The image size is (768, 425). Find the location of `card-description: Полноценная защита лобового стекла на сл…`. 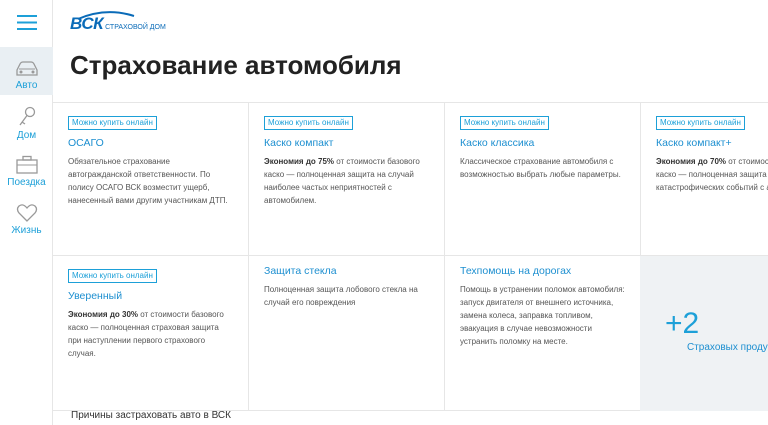

card-description: Полноценная защита лобового стекла на сл… is located at coordinates (341, 296).